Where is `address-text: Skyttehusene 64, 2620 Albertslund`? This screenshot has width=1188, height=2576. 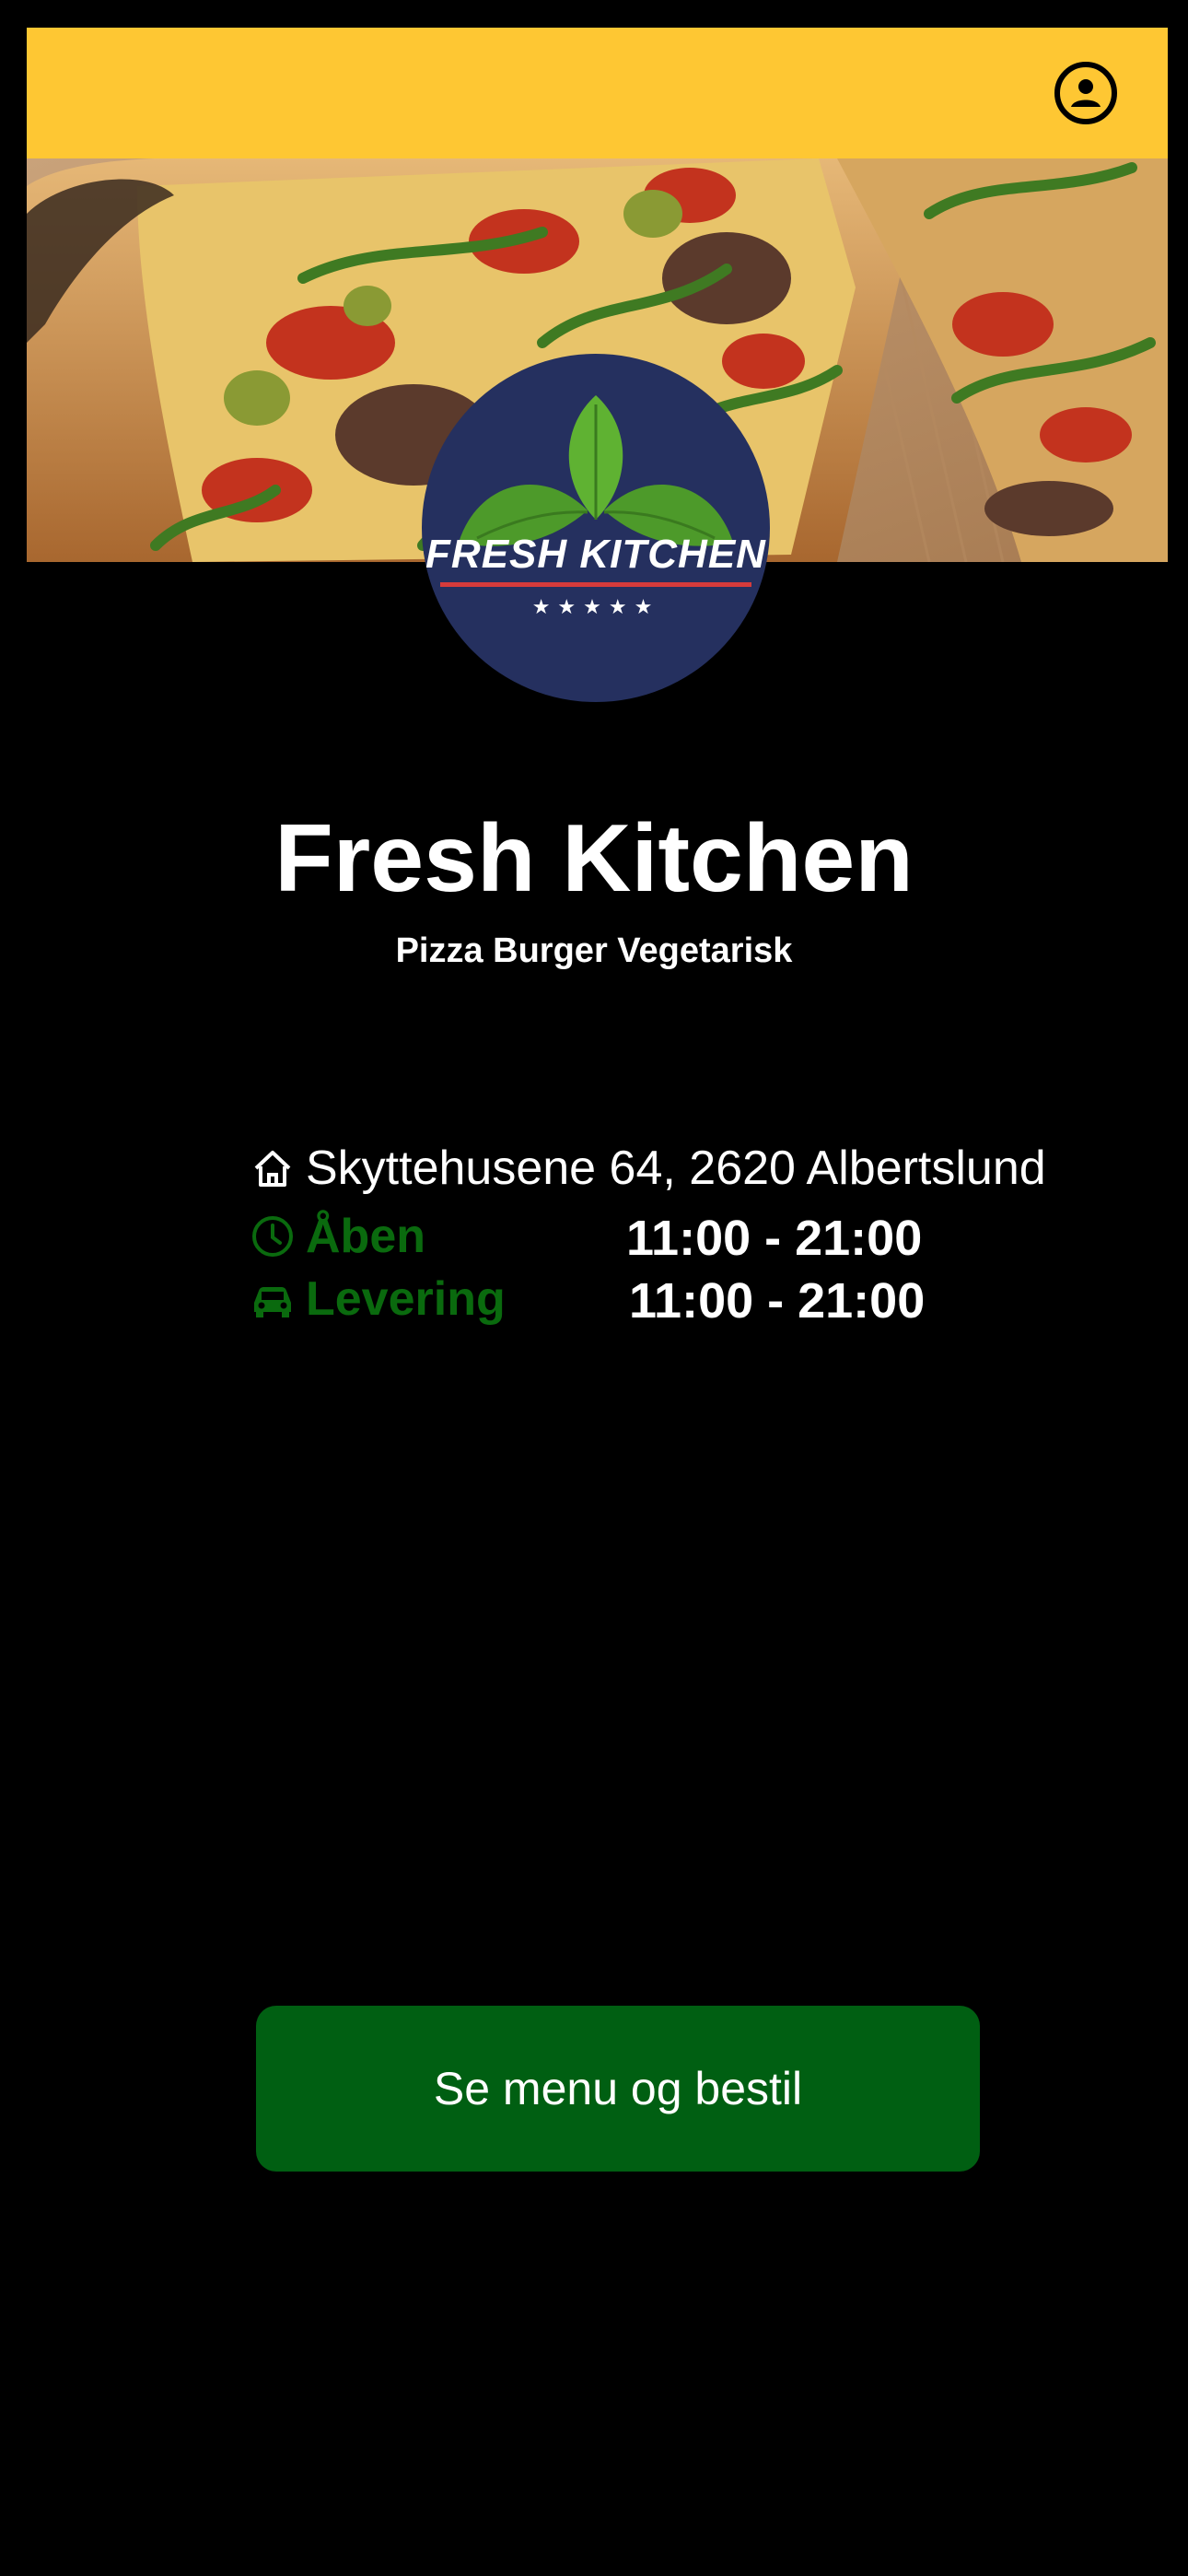
address-text: Skyttehusene 64, 2620 Albertslund is located at coordinates (676, 1168).